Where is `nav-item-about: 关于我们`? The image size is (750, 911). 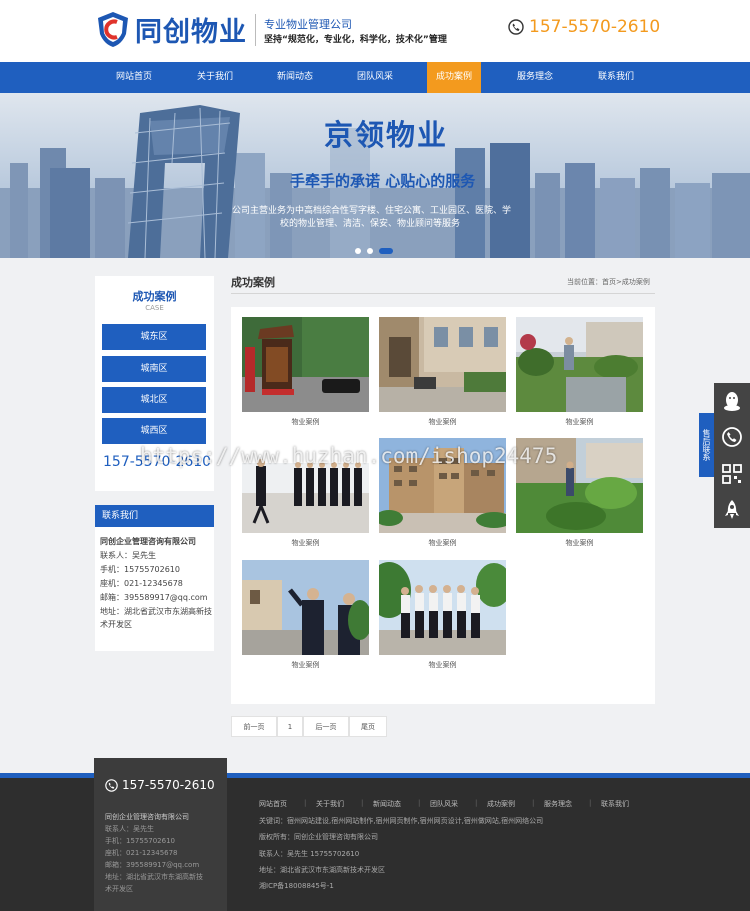 nav-item-about: 关于我们 is located at coordinates (215, 77).